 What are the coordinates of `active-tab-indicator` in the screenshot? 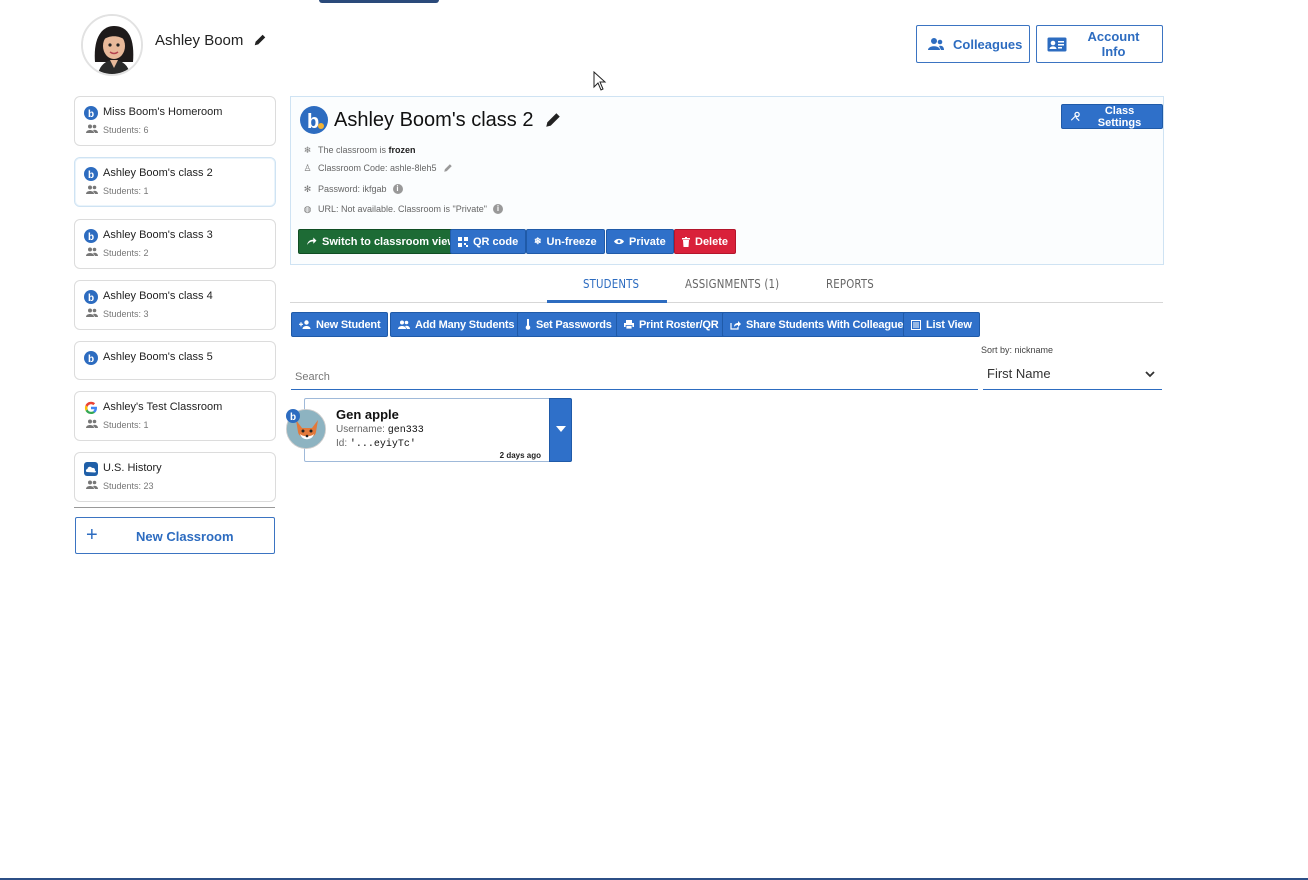 It's located at (607, 301).